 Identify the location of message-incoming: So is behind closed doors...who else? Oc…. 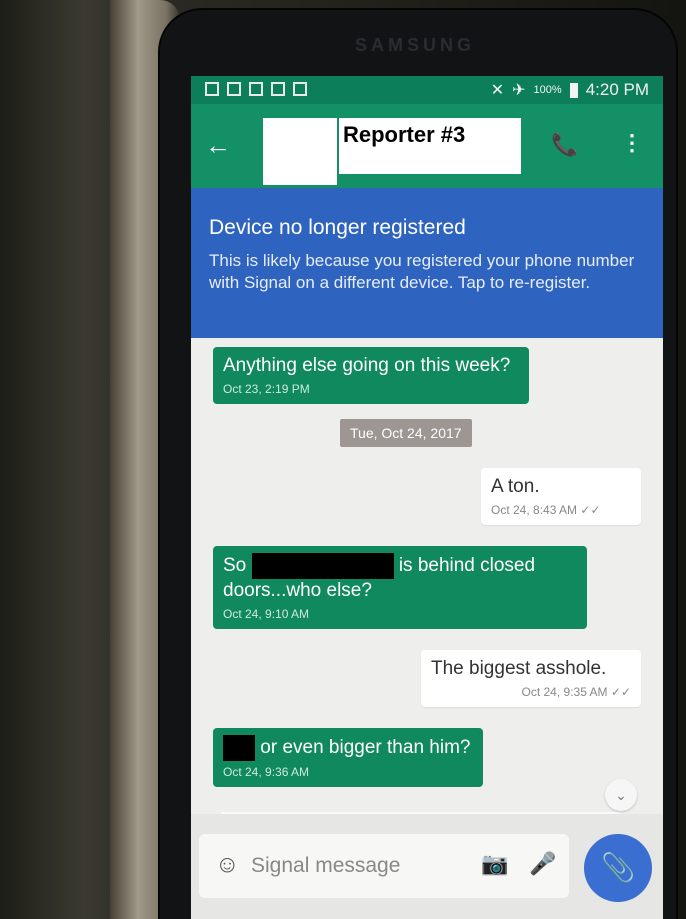
(400, 587).